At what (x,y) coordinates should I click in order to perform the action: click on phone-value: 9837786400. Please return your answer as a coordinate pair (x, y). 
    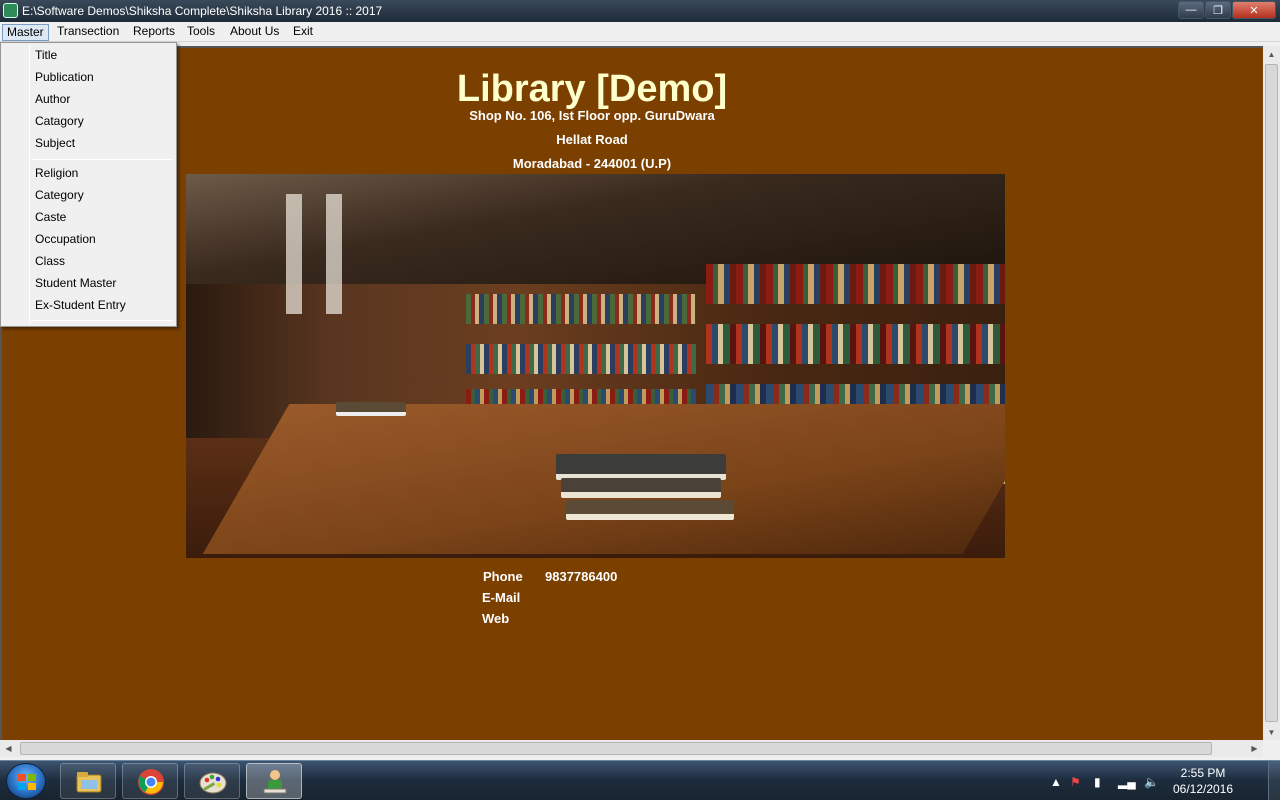
    Looking at the image, I should click on (581, 576).